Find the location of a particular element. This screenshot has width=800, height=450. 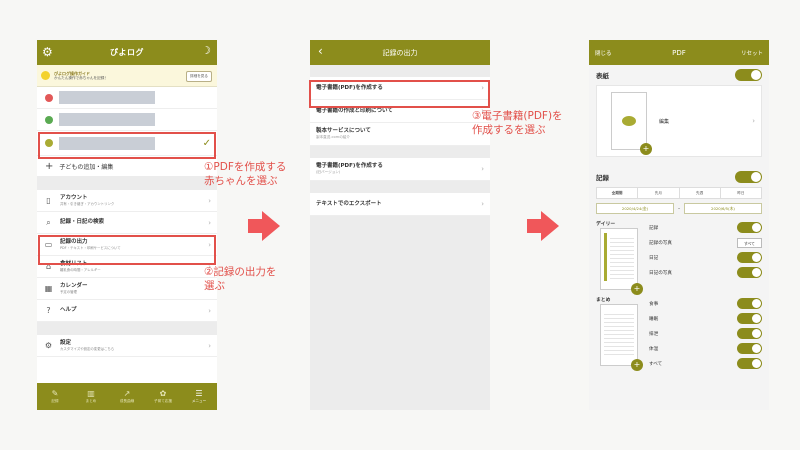

highlight-selected-child is located at coordinates (127, 145).